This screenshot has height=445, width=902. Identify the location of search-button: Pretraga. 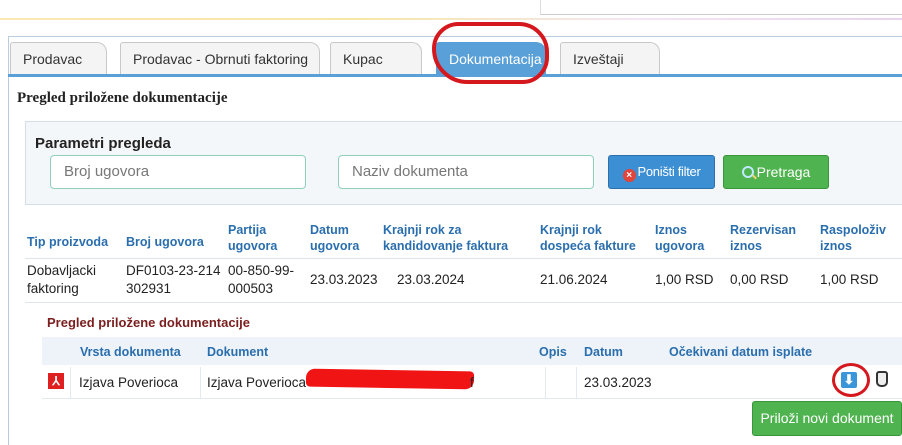
(776, 172).